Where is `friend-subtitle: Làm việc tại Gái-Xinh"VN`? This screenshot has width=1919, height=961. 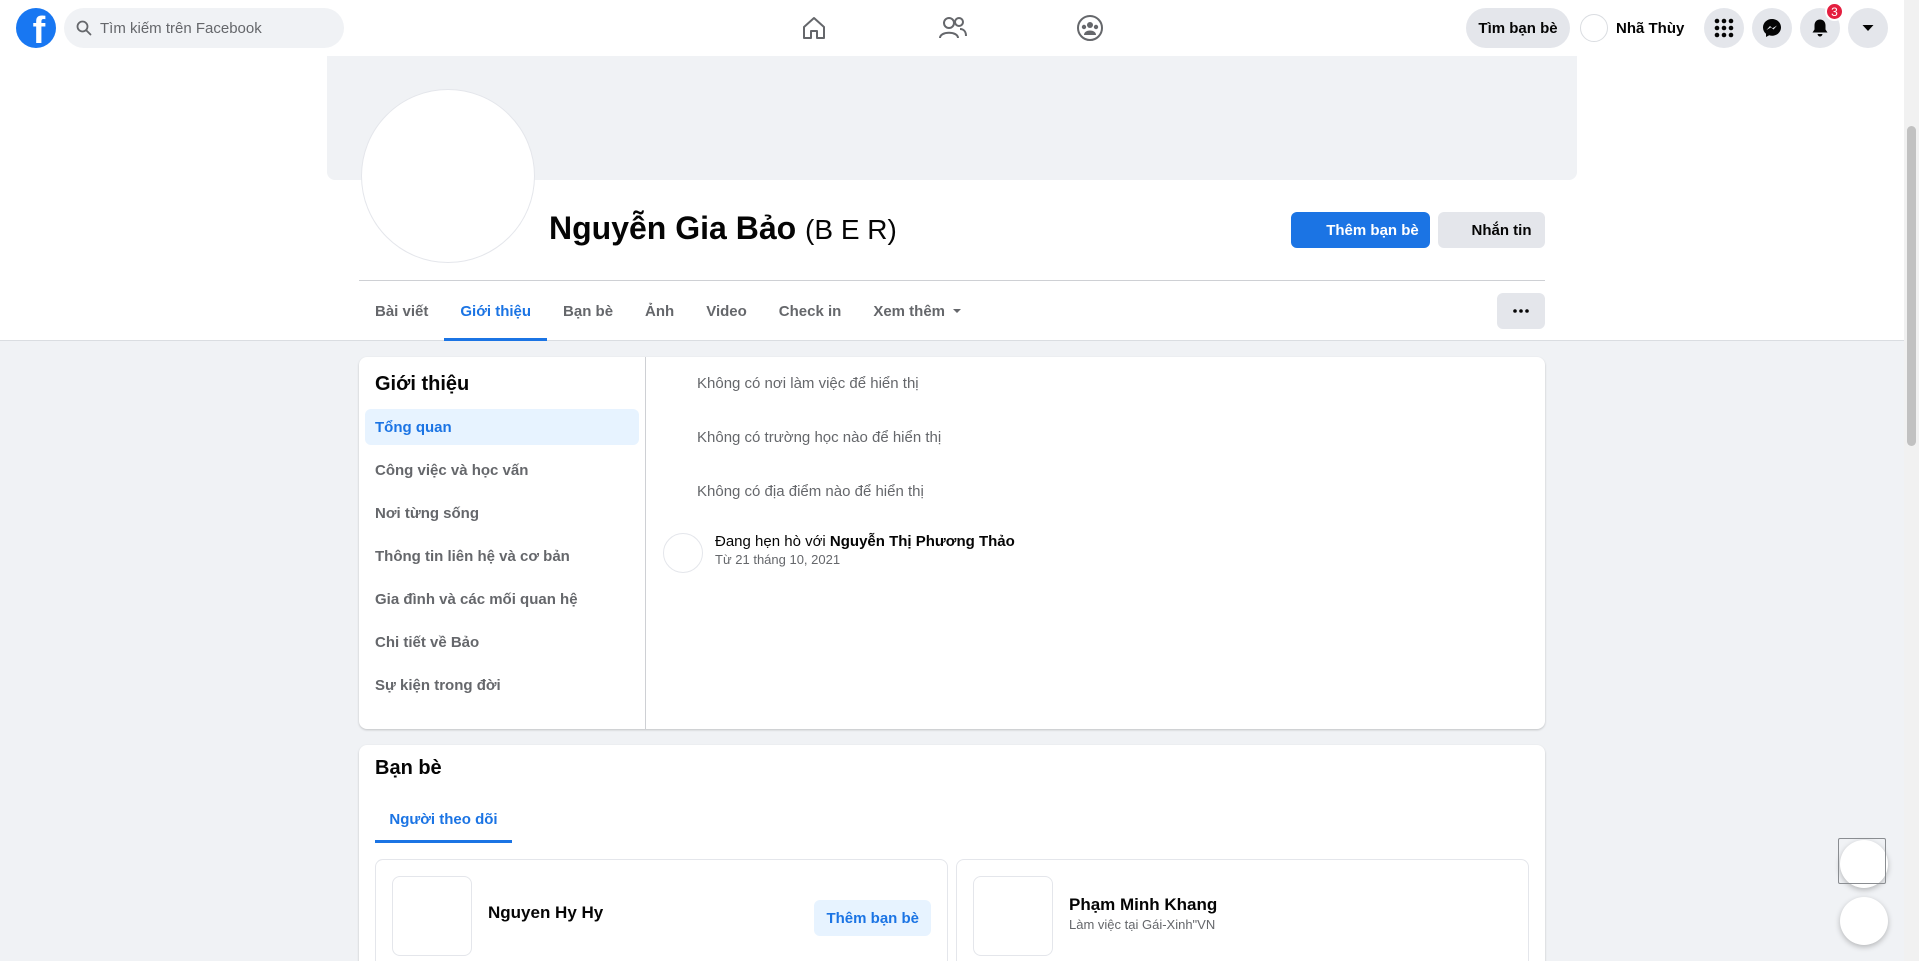
friend-subtitle: Làm việc tại Gái-Xinh"VN is located at coordinates (1142, 924).